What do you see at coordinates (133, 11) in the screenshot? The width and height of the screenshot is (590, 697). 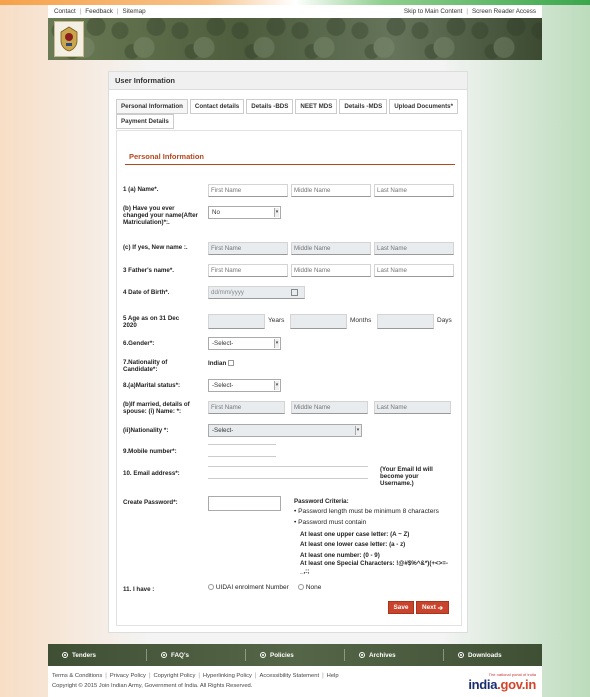 I see `sitemap-link: Sitemap` at bounding box center [133, 11].